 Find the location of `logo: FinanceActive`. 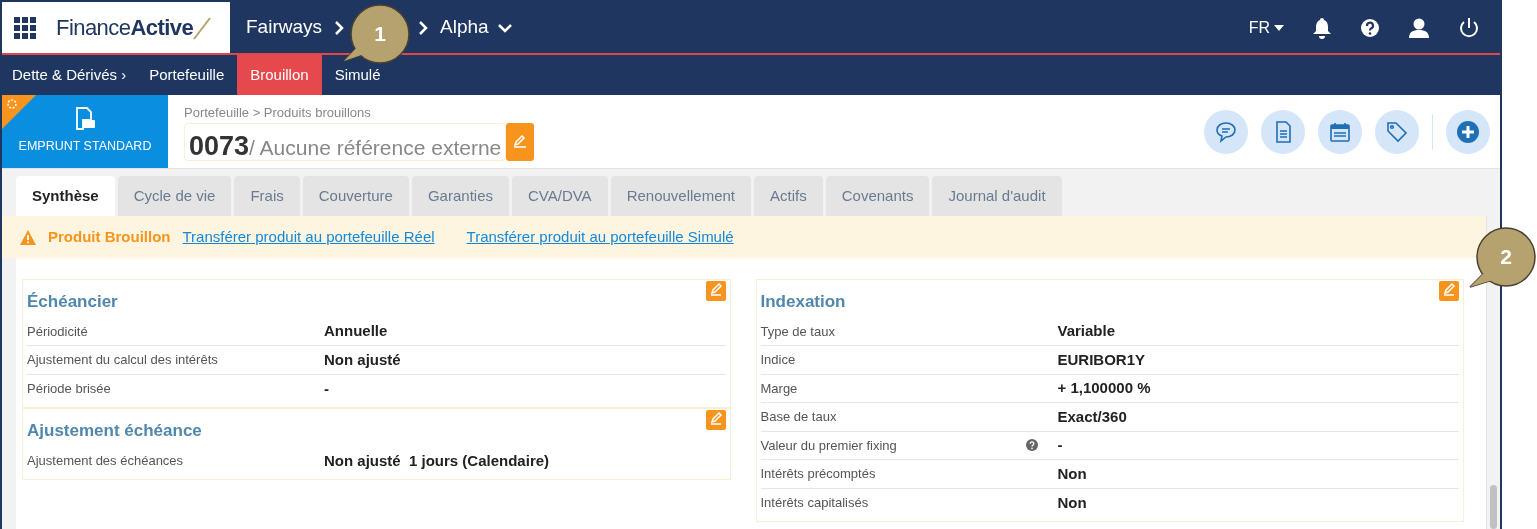

logo: FinanceActive is located at coordinates (134, 27).